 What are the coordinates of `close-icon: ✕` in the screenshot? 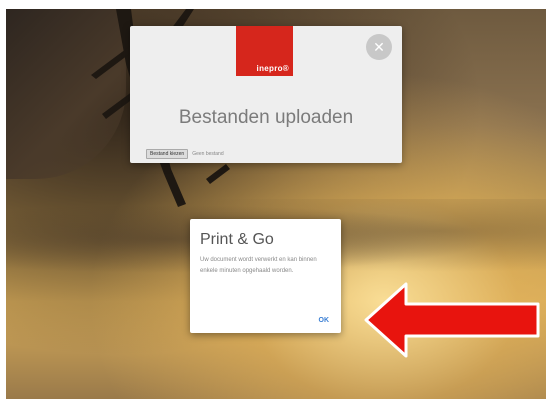 It's located at (379, 47).